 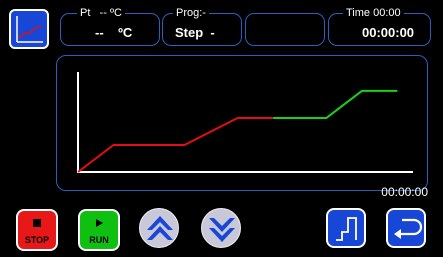 I want to click on decrease-button, so click(x=221, y=228).